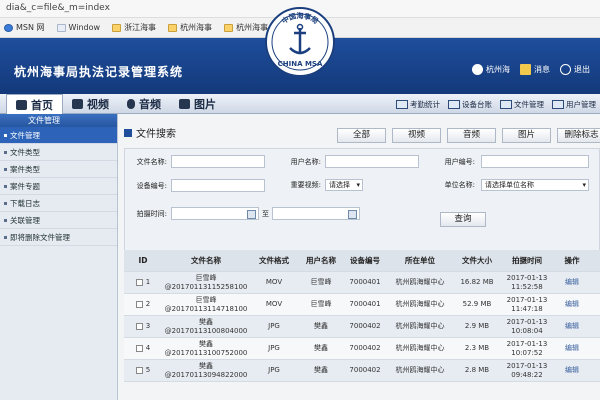  I want to click on header-actions: 杭州海 消息 退出, so click(526, 69).